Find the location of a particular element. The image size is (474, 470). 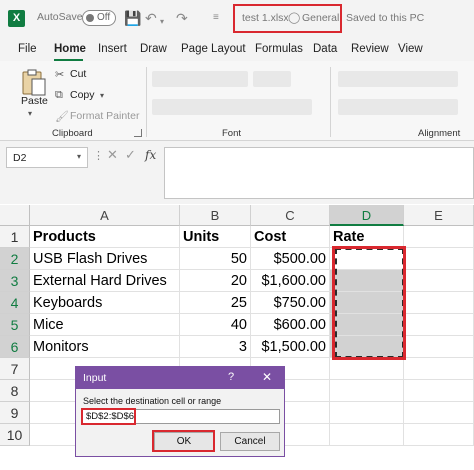

cell-e10 is located at coordinates (439, 435).